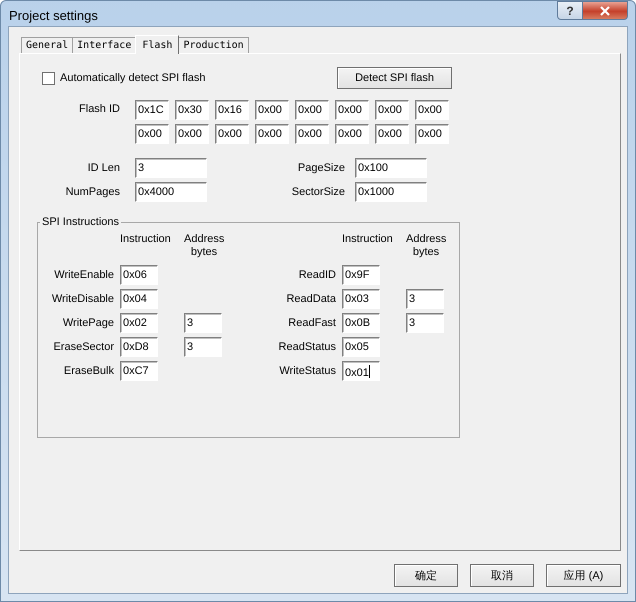  I want to click on close-button, so click(605, 10).